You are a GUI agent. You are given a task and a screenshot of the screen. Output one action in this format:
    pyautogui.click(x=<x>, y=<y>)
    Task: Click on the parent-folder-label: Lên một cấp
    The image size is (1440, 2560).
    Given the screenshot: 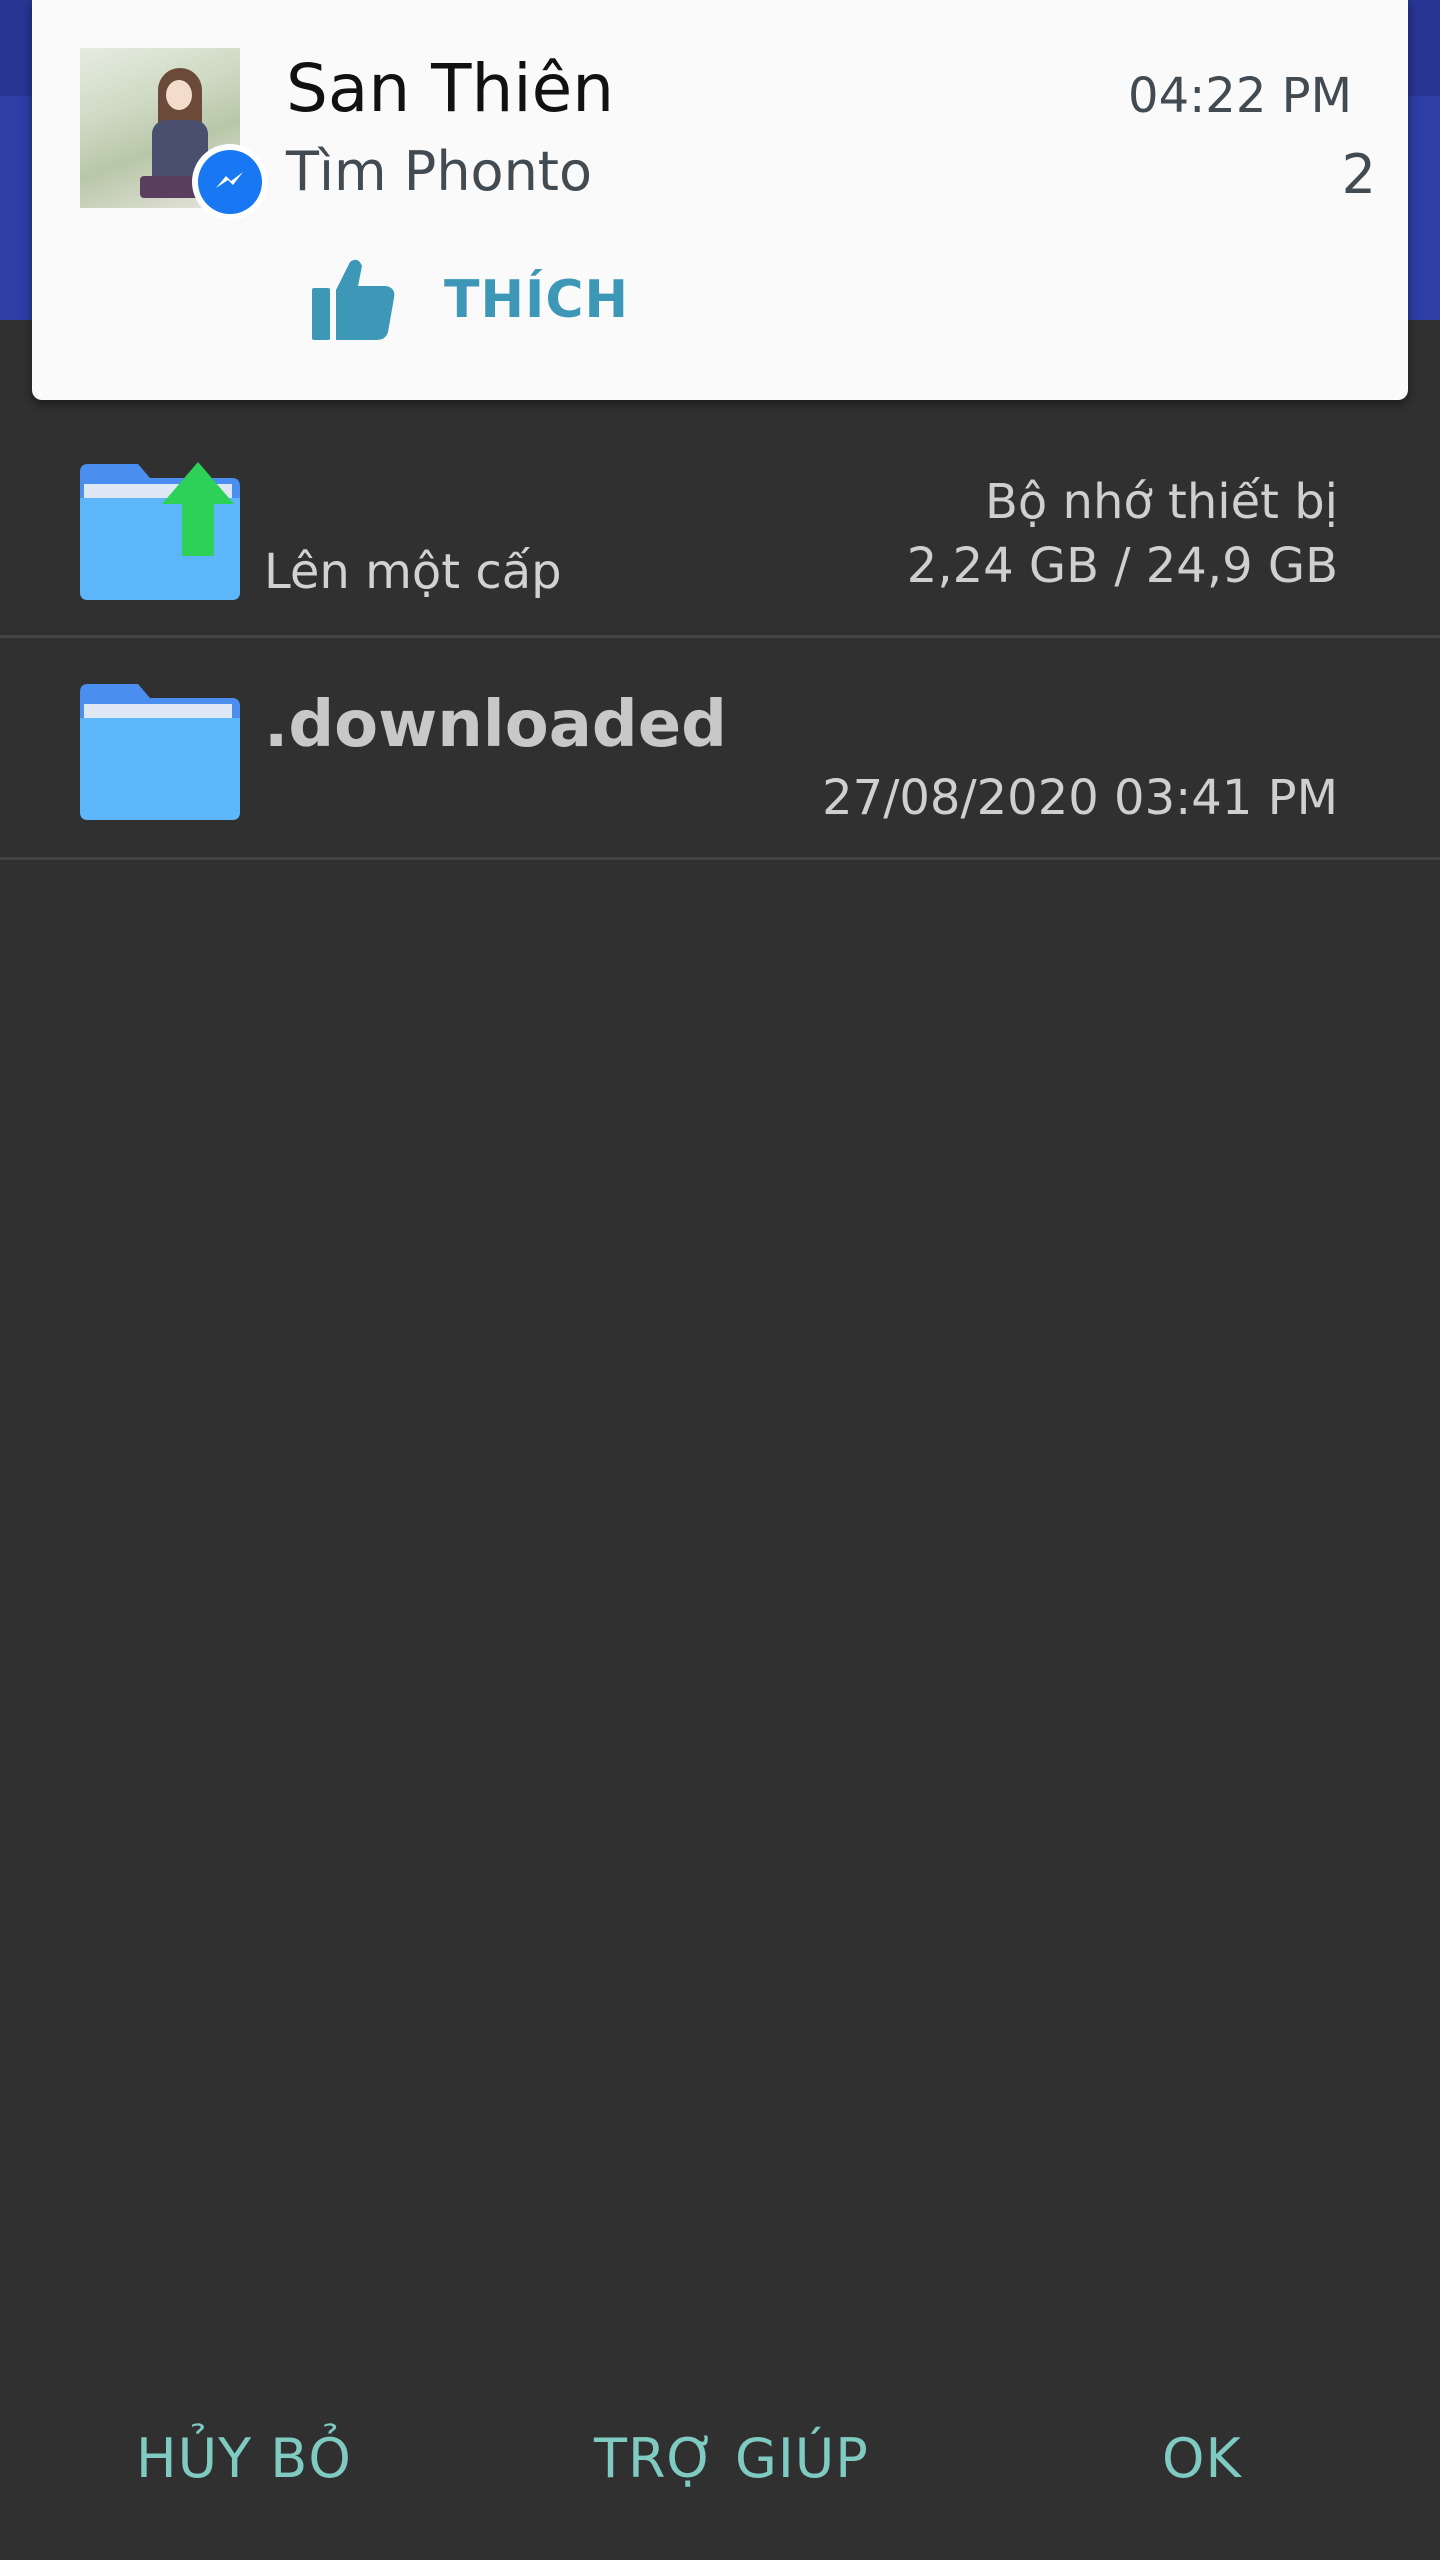 What is the action you would take?
    pyautogui.click(x=413, y=572)
    